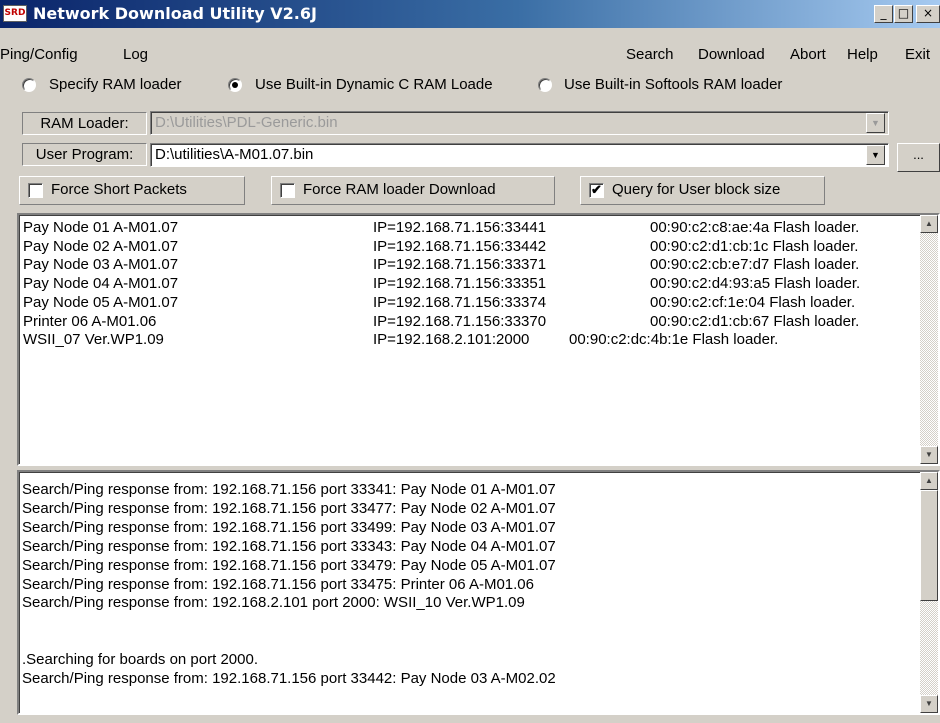 The width and height of the screenshot is (940, 723). What do you see at coordinates (101, 265) in the screenshot?
I see `device-name: Pay Node 03 A-M01.07` at bounding box center [101, 265].